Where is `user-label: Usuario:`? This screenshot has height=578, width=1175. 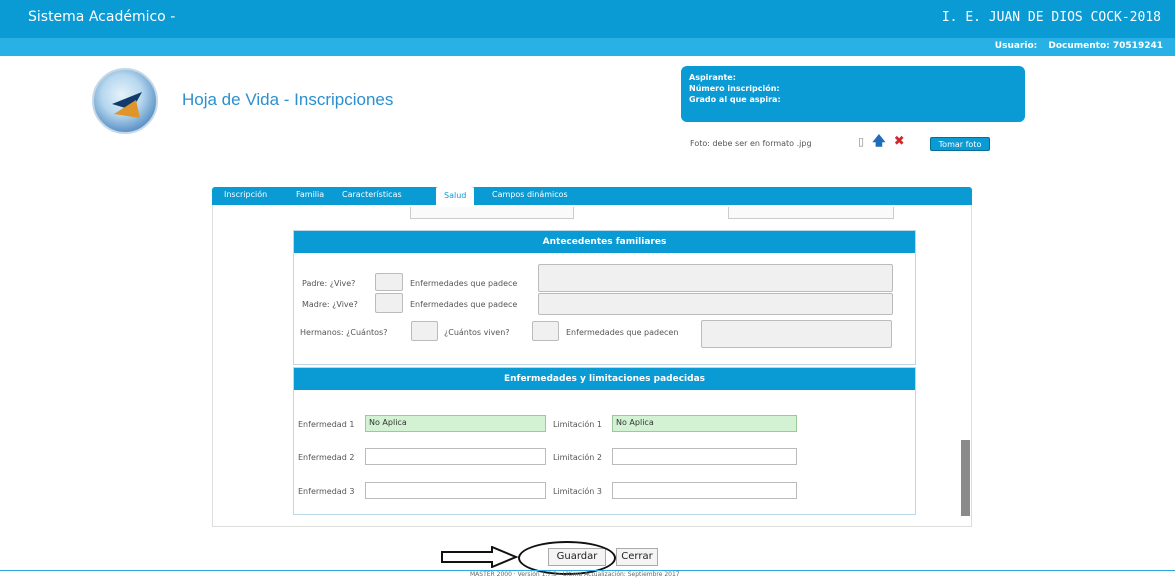 user-label: Usuario: is located at coordinates (1016, 46).